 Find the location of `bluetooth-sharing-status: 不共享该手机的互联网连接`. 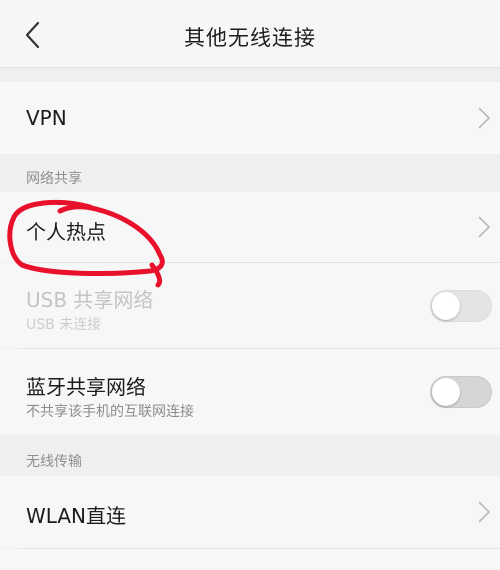

bluetooth-sharing-status: 不共享该手机的互联网连接 is located at coordinates (110, 412).